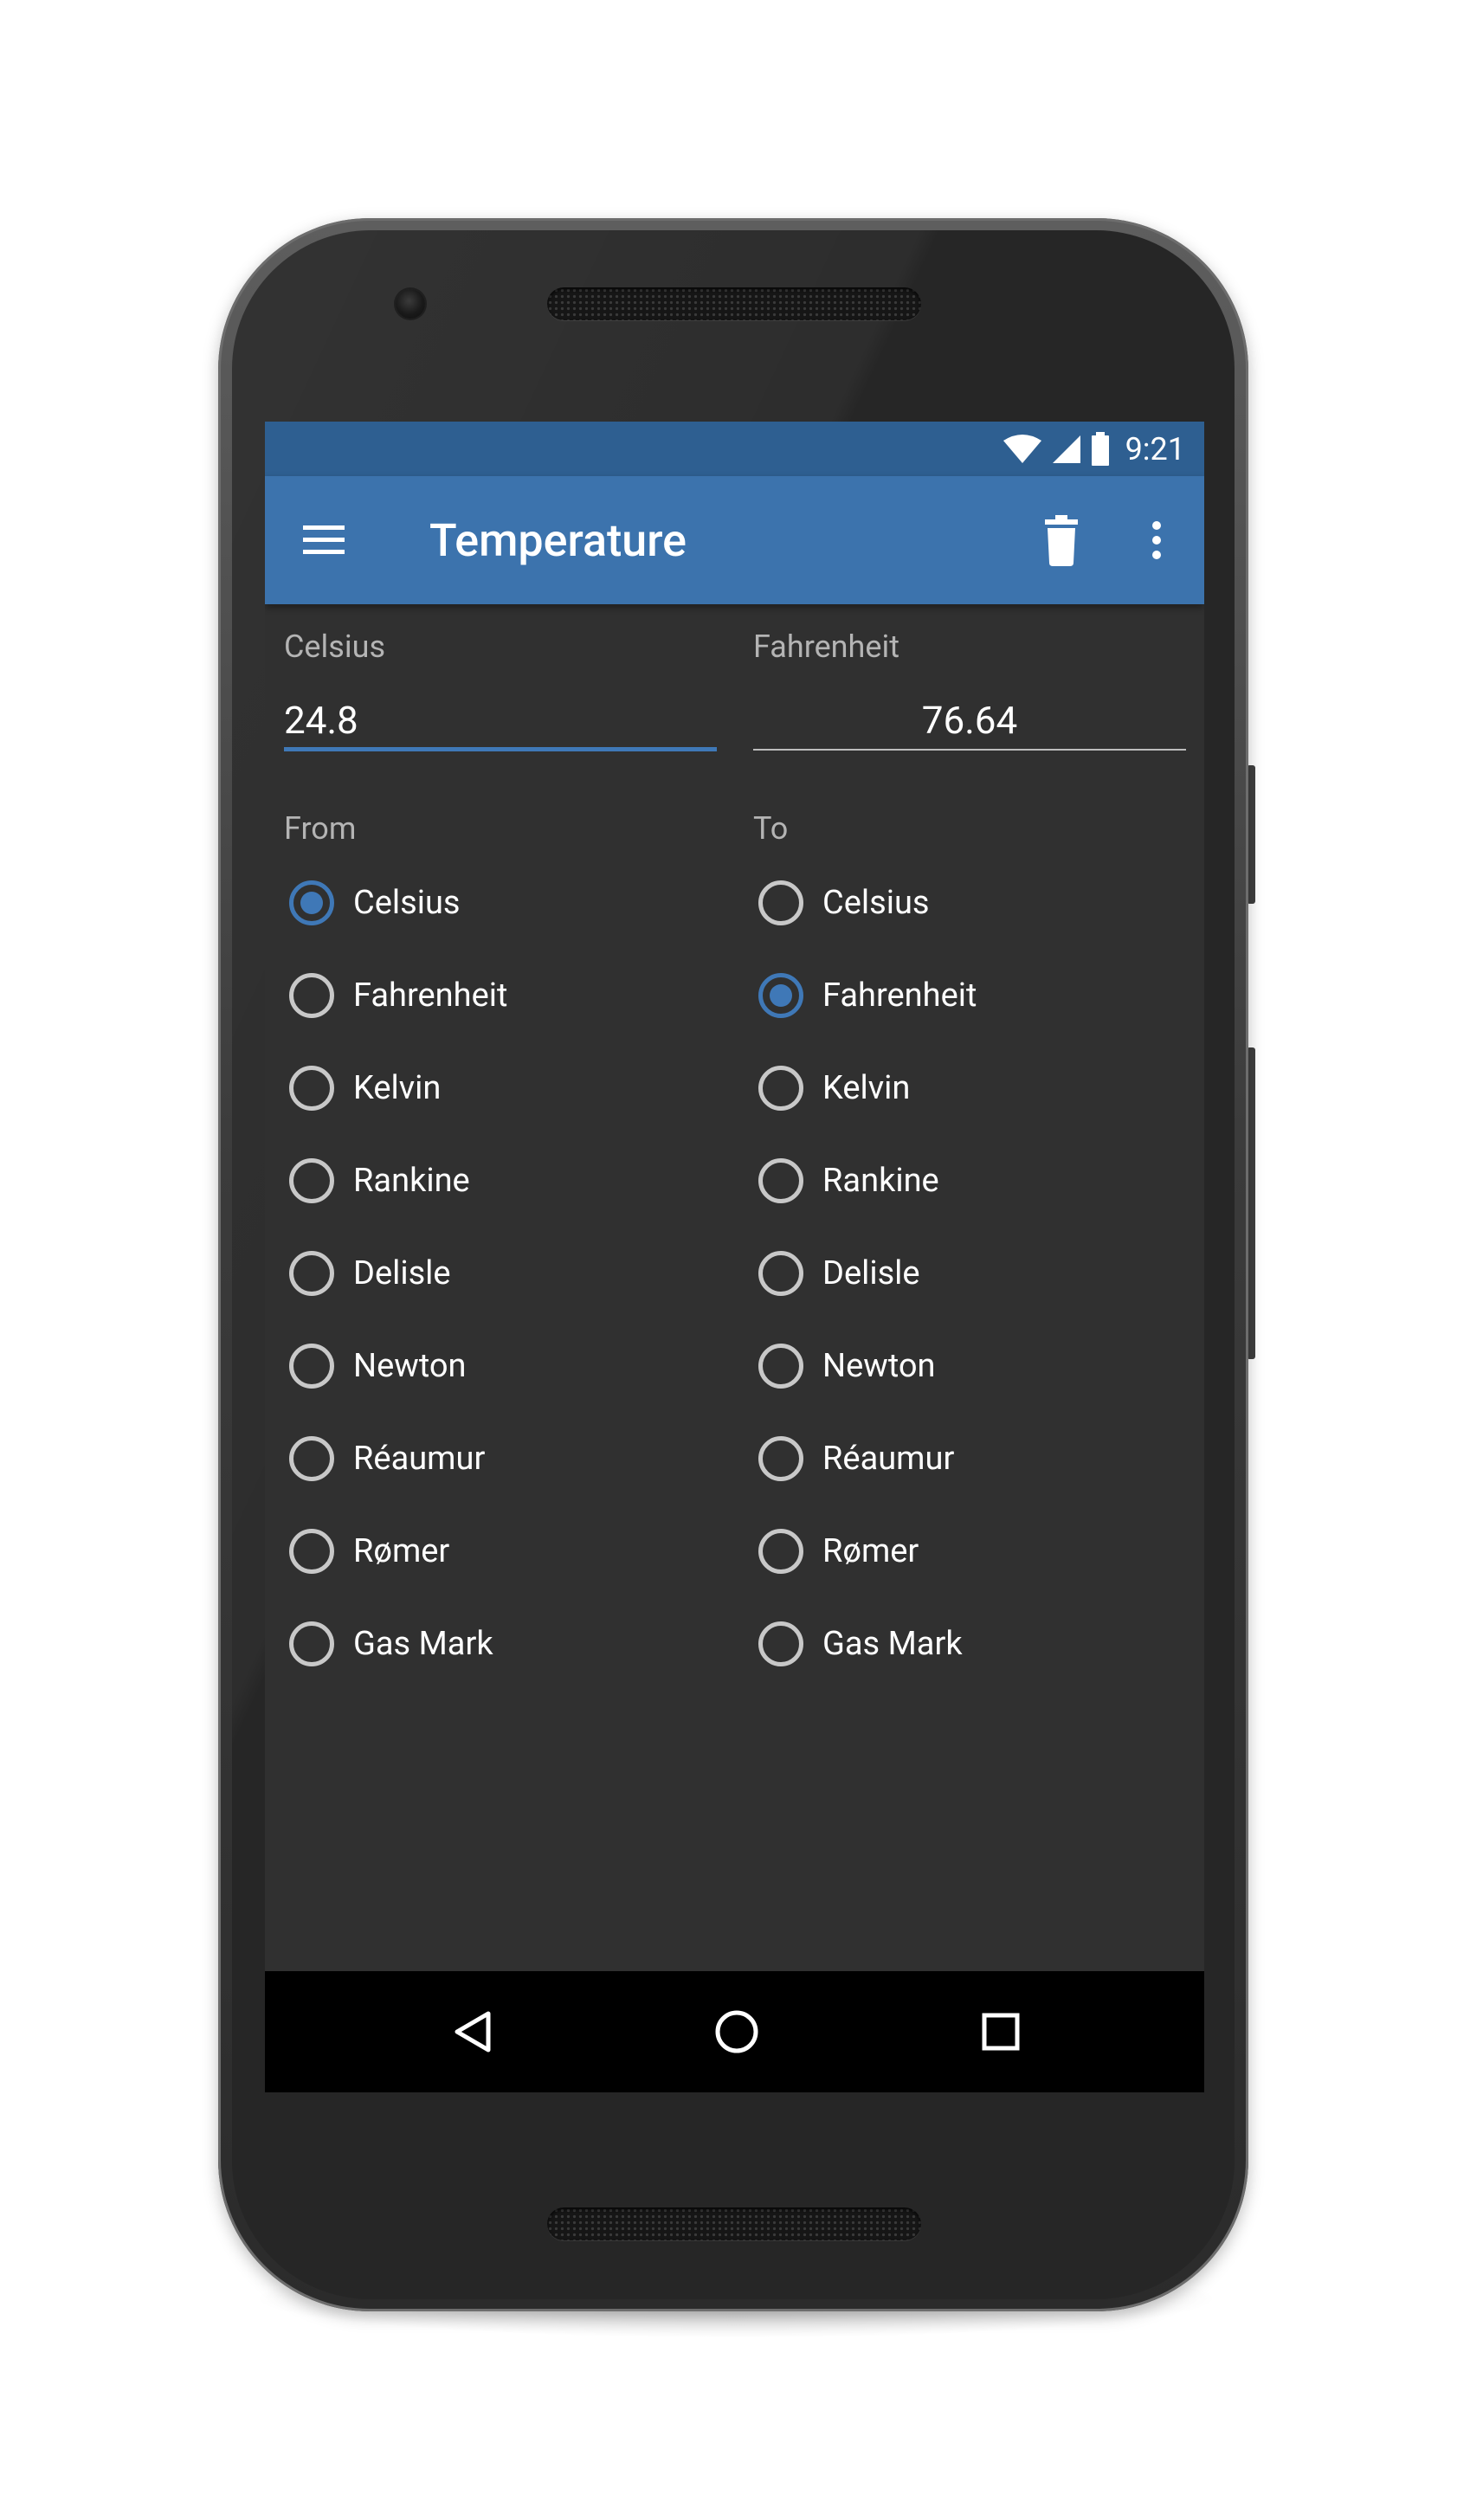  Describe the element at coordinates (431, 995) in the screenshot. I see `from-unit-radio-label: Fahrenheit` at that location.